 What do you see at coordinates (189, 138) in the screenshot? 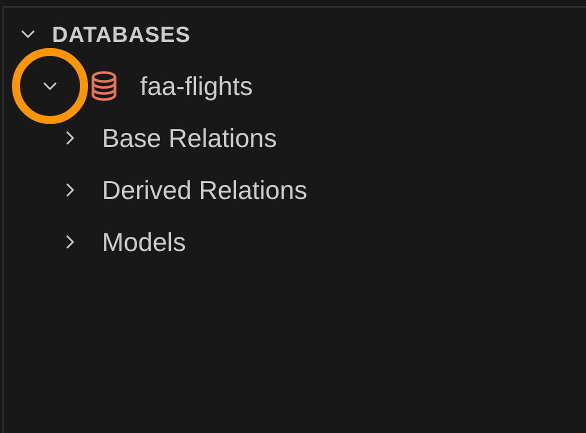
I see `tree-item-label: Base Relations` at bounding box center [189, 138].